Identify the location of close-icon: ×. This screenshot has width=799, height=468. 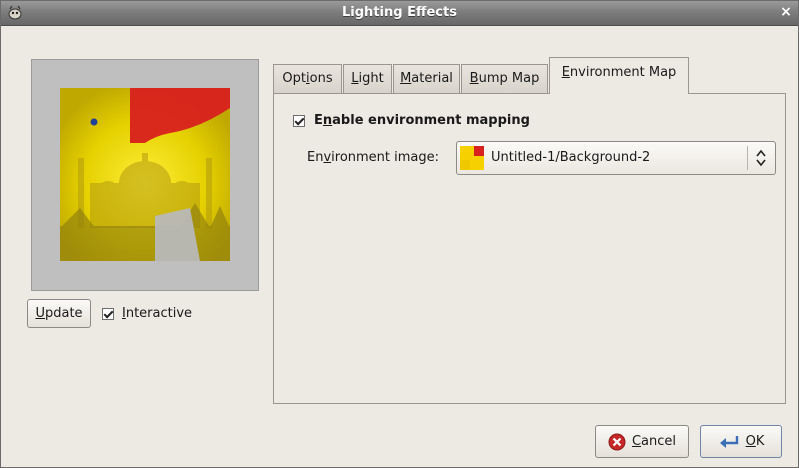
(786, 12).